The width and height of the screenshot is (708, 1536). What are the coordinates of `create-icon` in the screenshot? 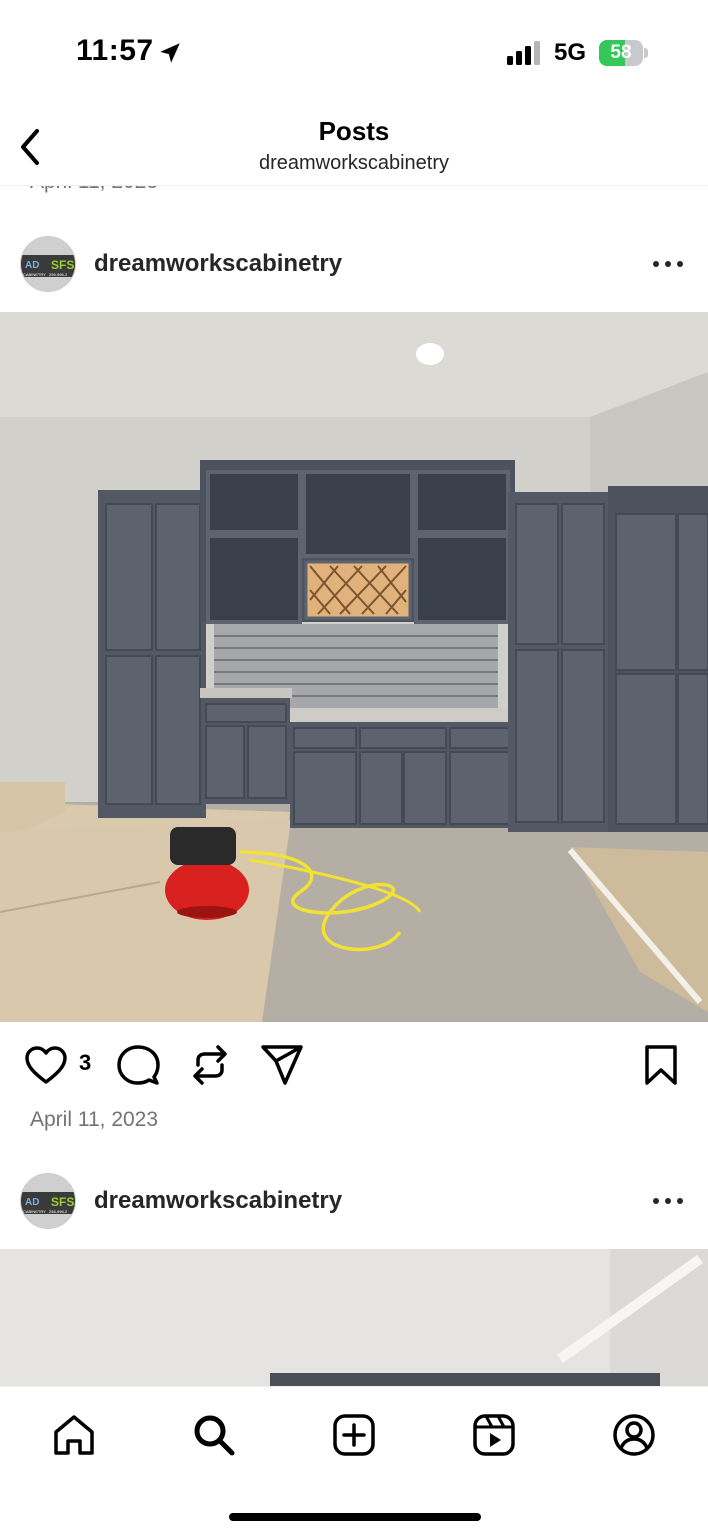 It's located at (354, 1435).